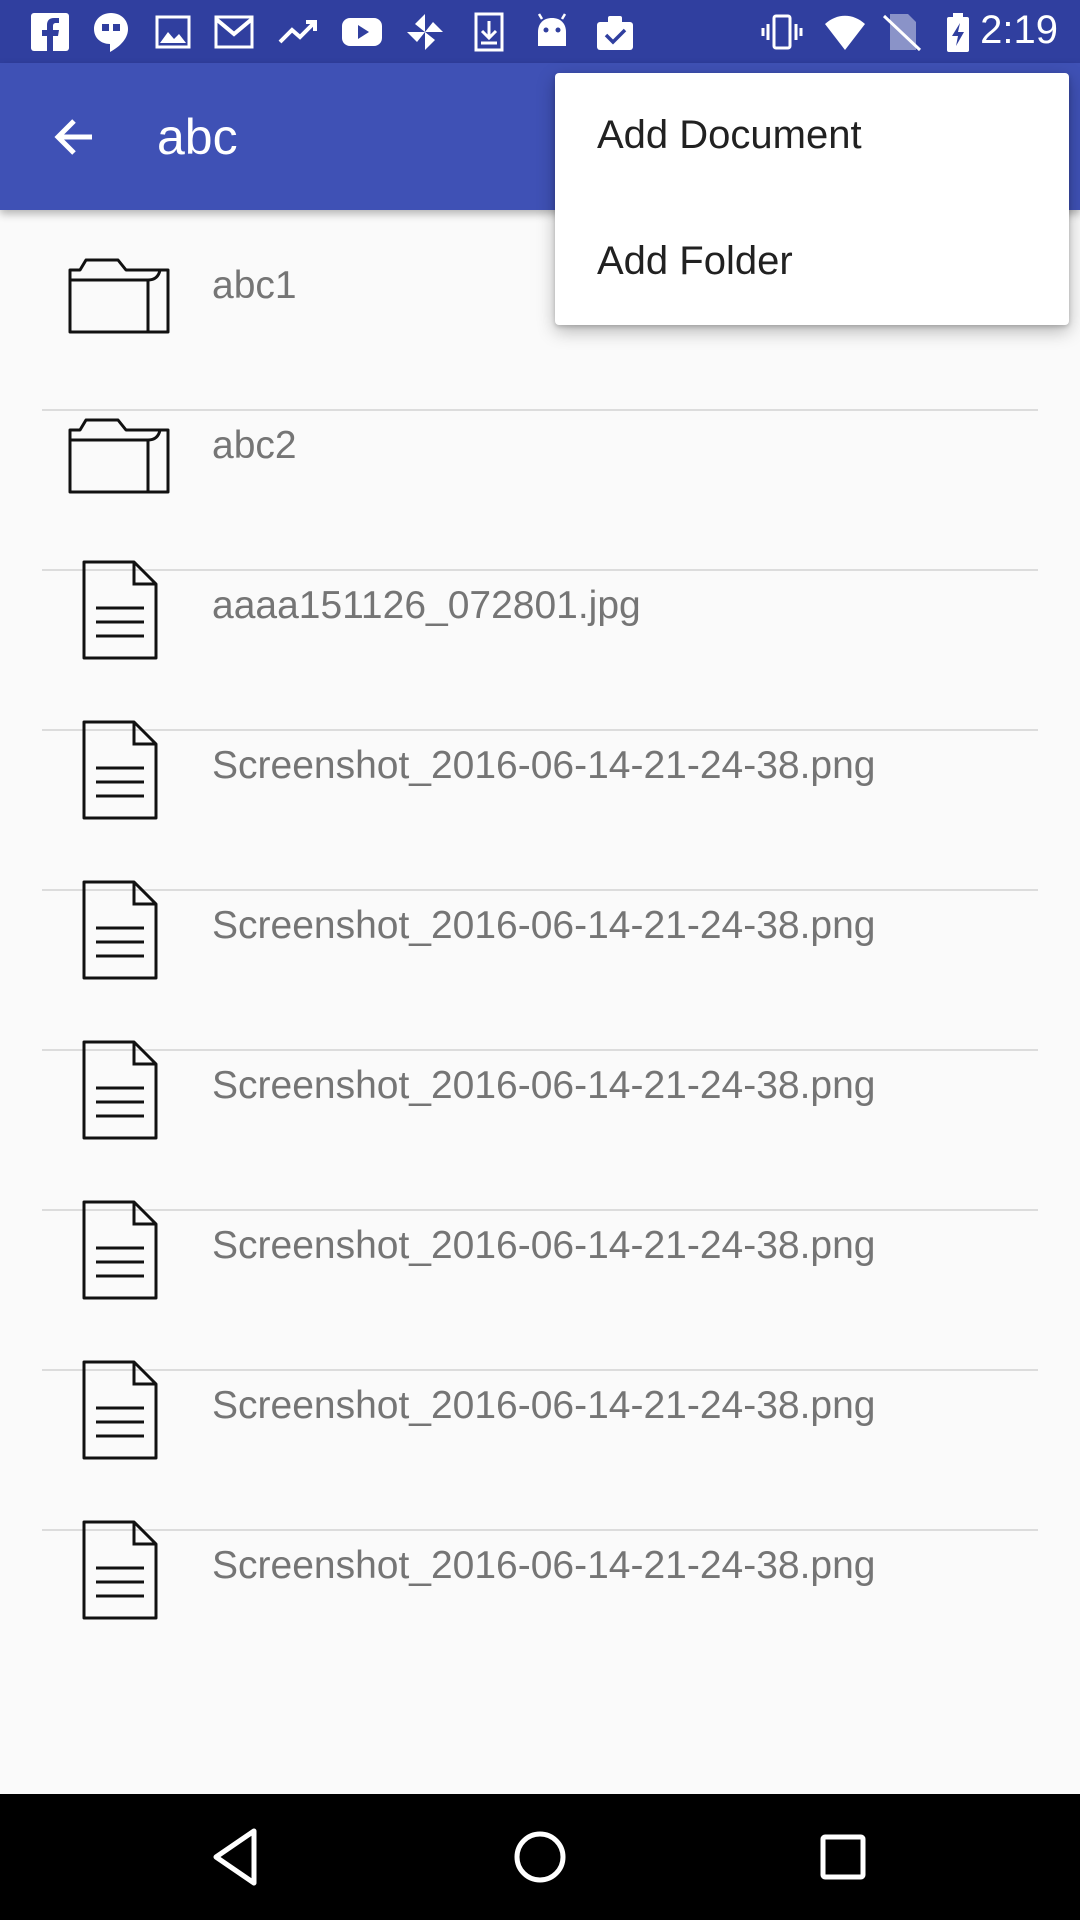 The height and width of the screenshot is (1920, 1080). Describe the element at coordinates (812, 262) in the screenshot. I see `menu-item-add-folder: Add Folder` at that location.